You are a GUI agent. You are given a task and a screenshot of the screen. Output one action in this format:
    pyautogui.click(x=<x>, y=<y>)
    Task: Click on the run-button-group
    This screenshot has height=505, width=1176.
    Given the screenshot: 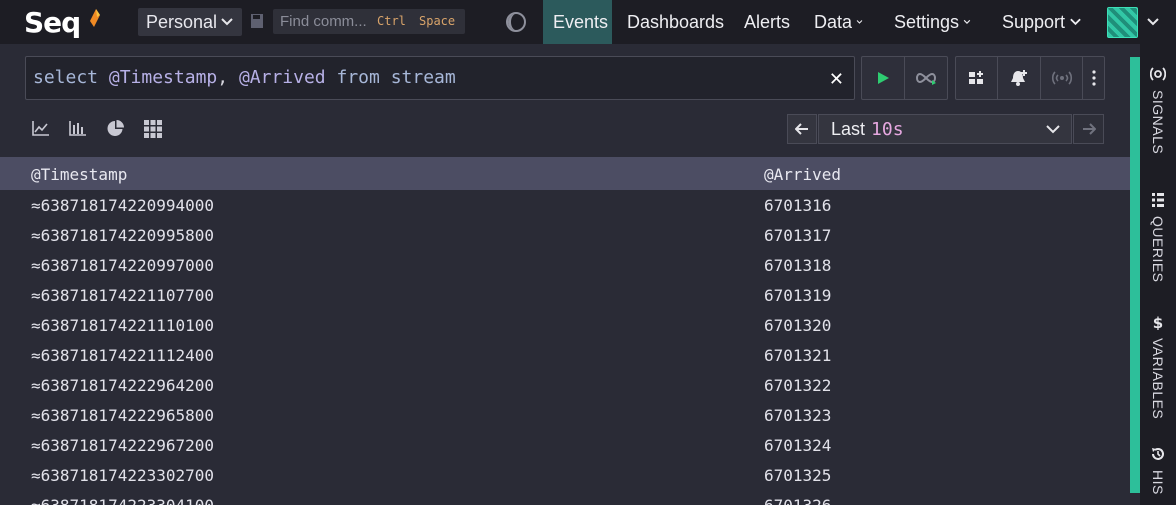 What is the action you would take?
    pyautogui.click(x=904, y=78)
    